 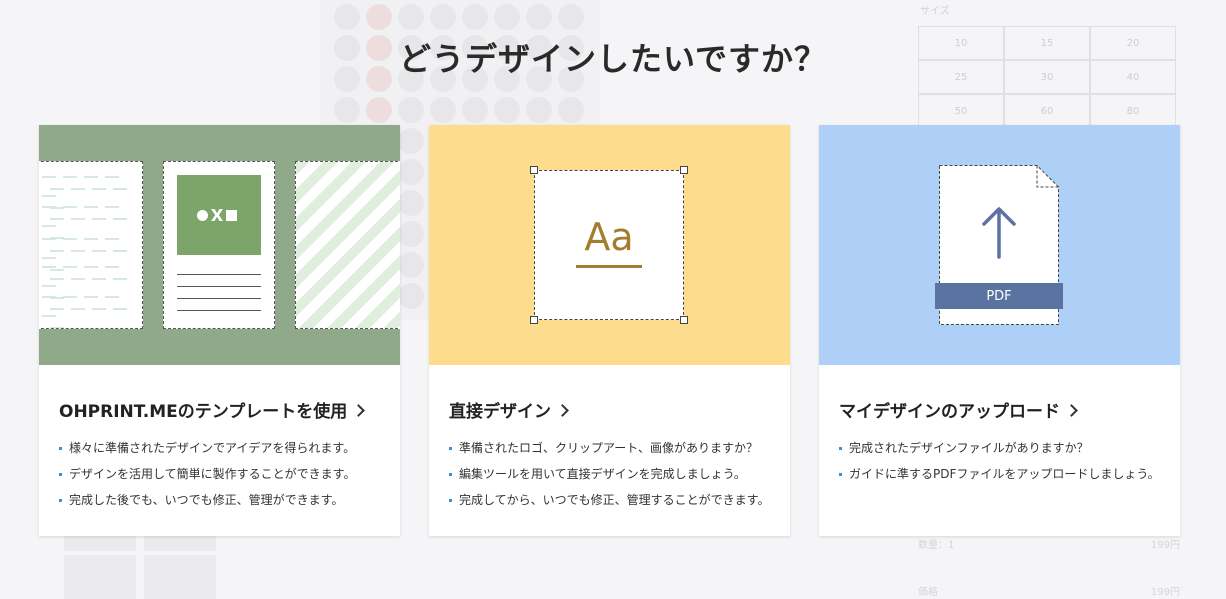 What do you see at coordinates (1049, 543) in the screenshot?
I see `quantity-row: 数量：1 199円` at bounding box center [1049, 543].